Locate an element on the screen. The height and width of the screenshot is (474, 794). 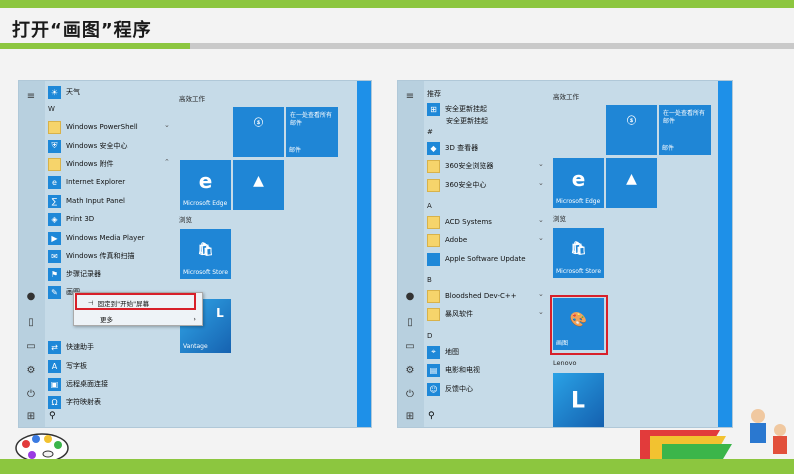
list-item: Windows PowerShell is located at coordinates (93, 127).